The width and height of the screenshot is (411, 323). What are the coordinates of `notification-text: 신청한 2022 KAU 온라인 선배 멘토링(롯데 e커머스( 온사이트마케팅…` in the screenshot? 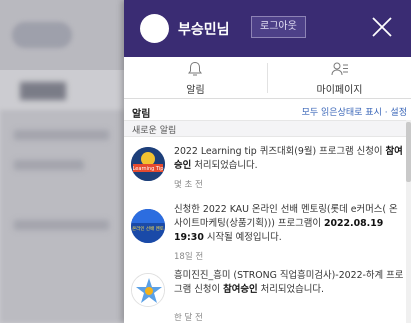 It's located at (286, 223).